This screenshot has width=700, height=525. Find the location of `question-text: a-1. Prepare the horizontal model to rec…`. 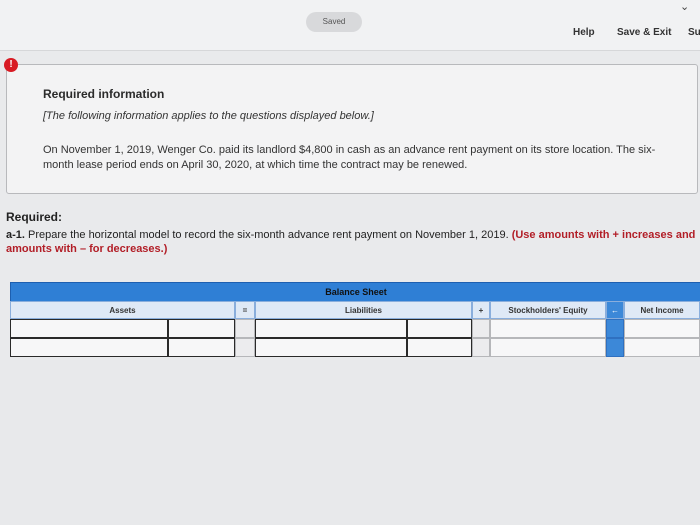

question-text: a-1. Prepare the horizontal model to rec… is located at coordinates (353, 242).